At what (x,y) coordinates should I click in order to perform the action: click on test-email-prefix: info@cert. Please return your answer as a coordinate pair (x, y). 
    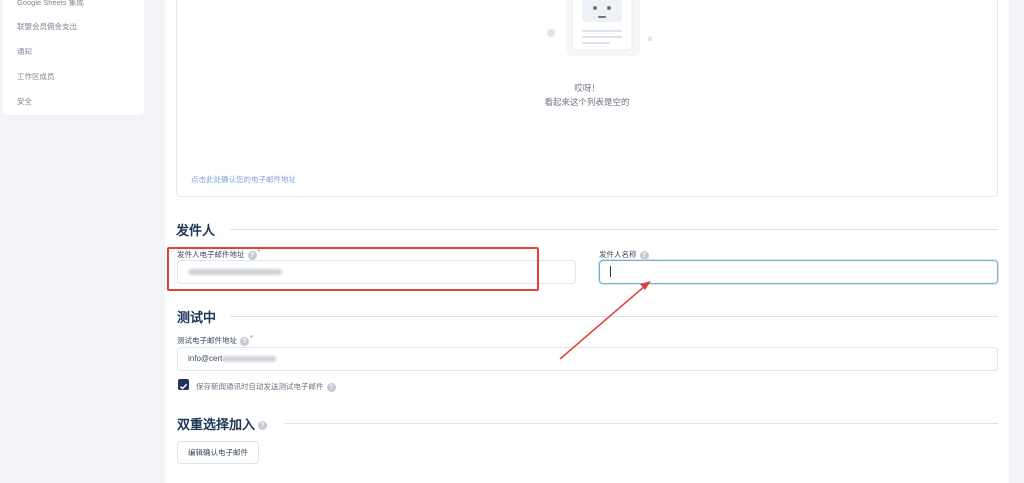
    Looking at the image, I should click on (205, 358).